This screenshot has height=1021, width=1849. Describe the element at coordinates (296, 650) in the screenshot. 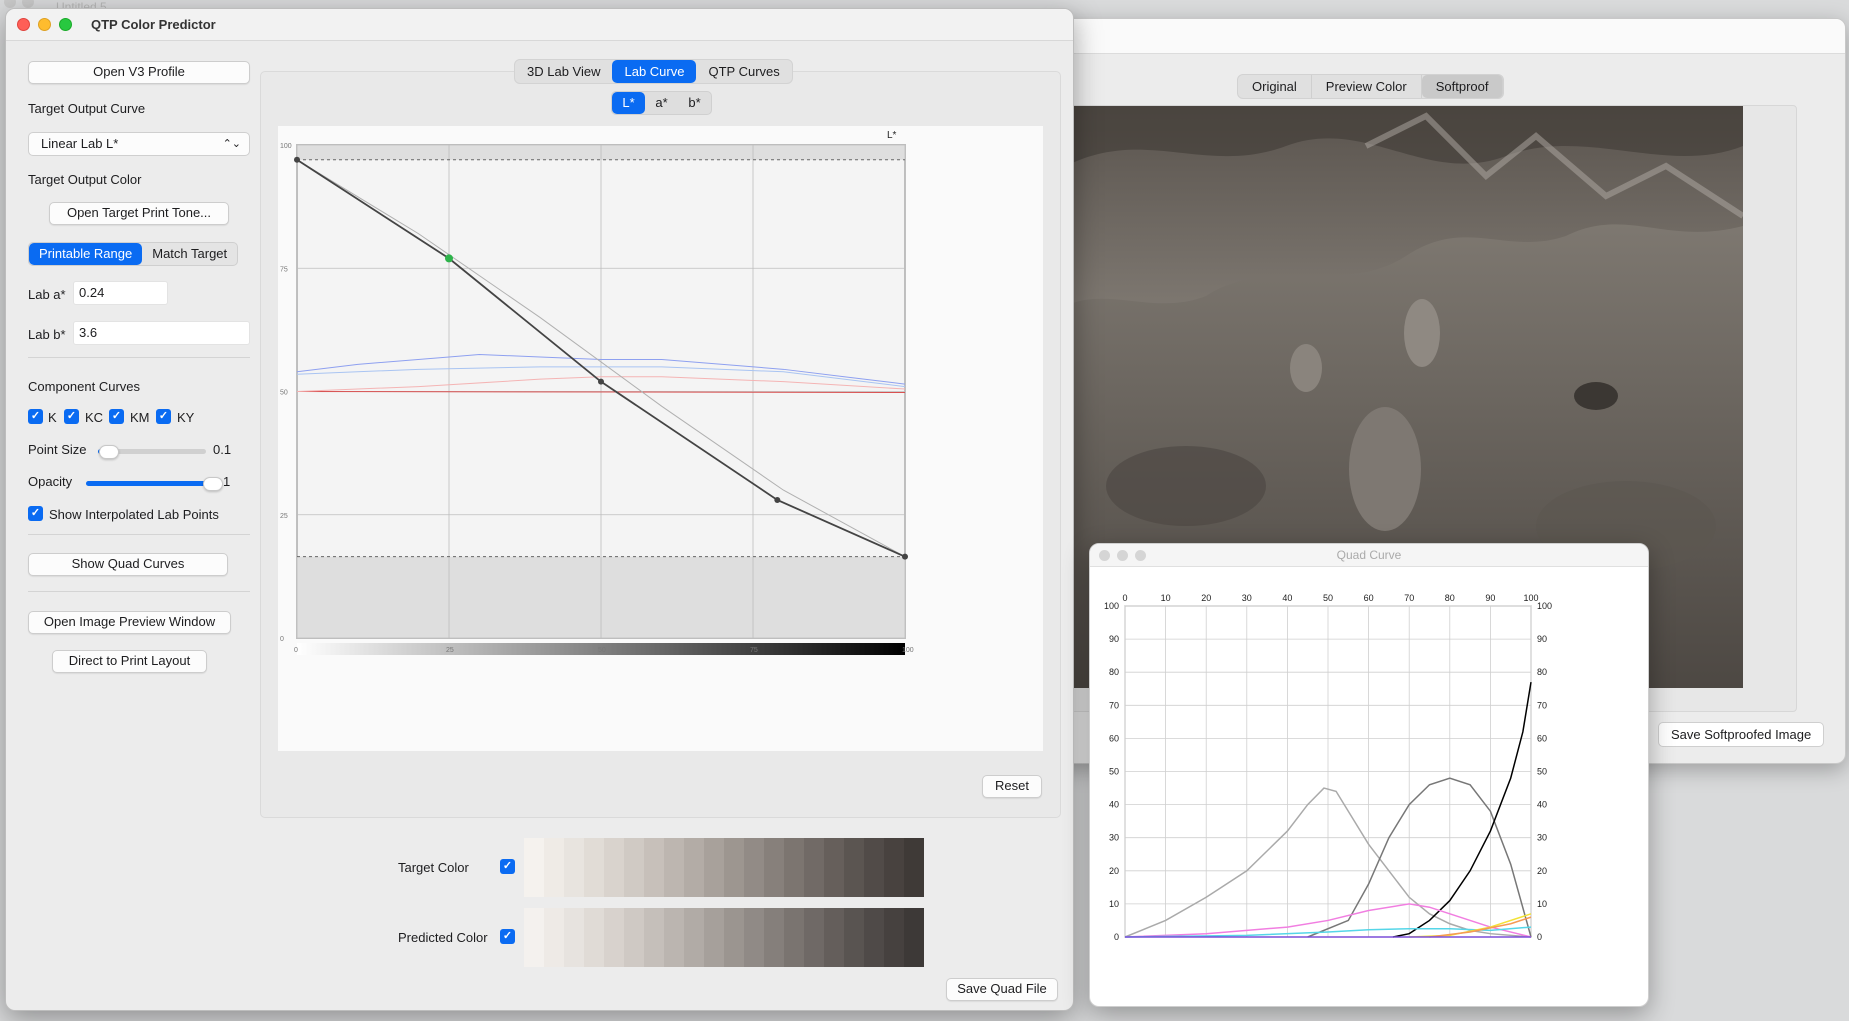

I see `x-tick-label: 0` at that location.